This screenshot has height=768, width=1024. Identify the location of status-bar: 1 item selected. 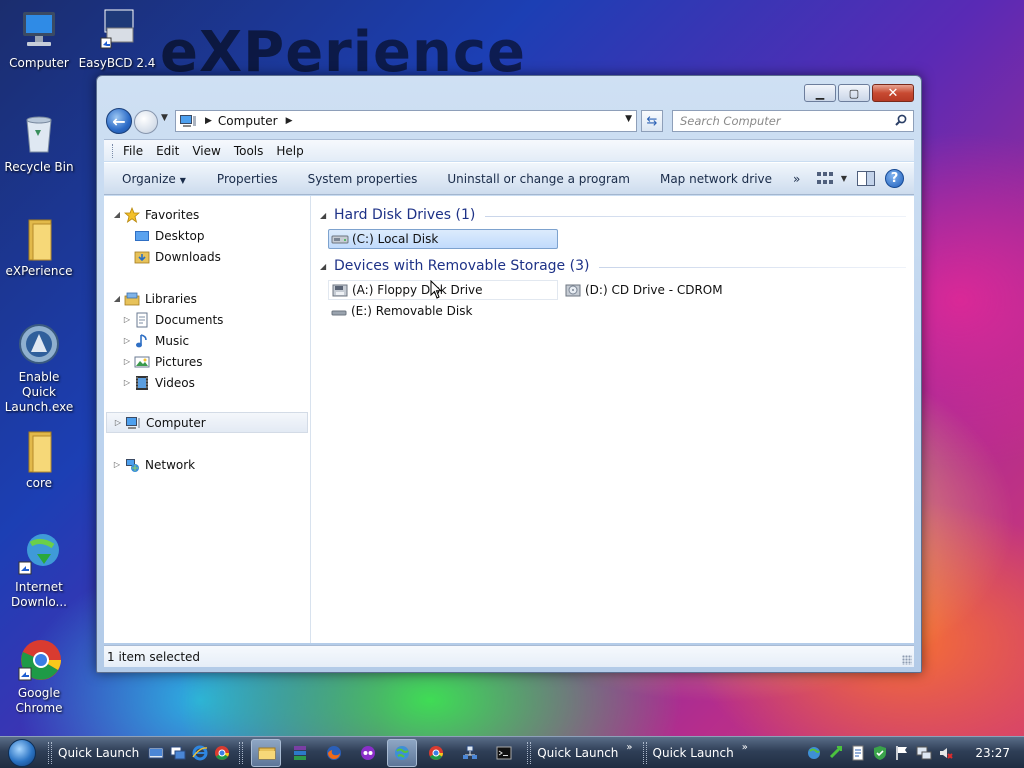
(509, 656).